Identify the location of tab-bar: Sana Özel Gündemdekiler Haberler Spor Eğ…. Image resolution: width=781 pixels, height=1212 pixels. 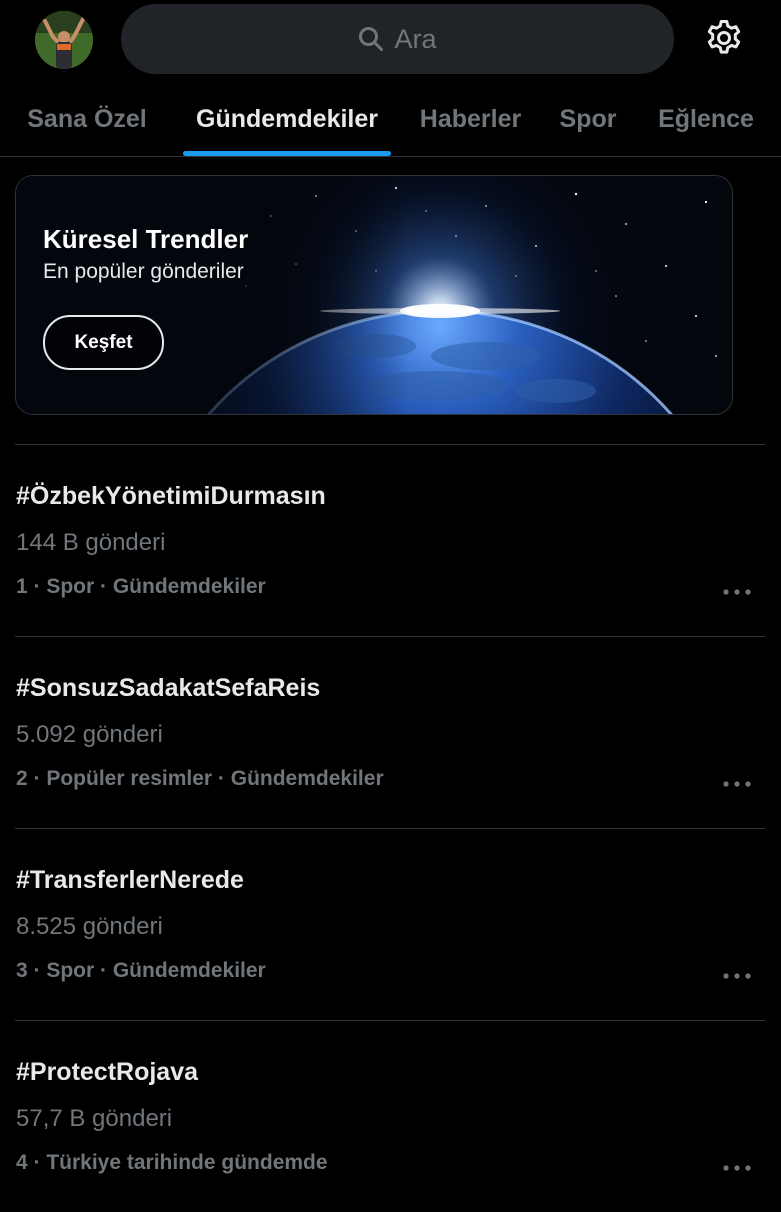
(390, 119).